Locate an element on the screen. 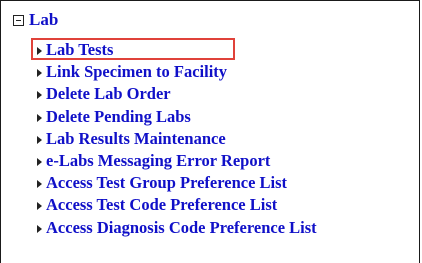 This screenshot has height=263, width=422. menu-item-access-test-code-preference-list: Access Test Code Preference List is located at coordinates (177, 205).